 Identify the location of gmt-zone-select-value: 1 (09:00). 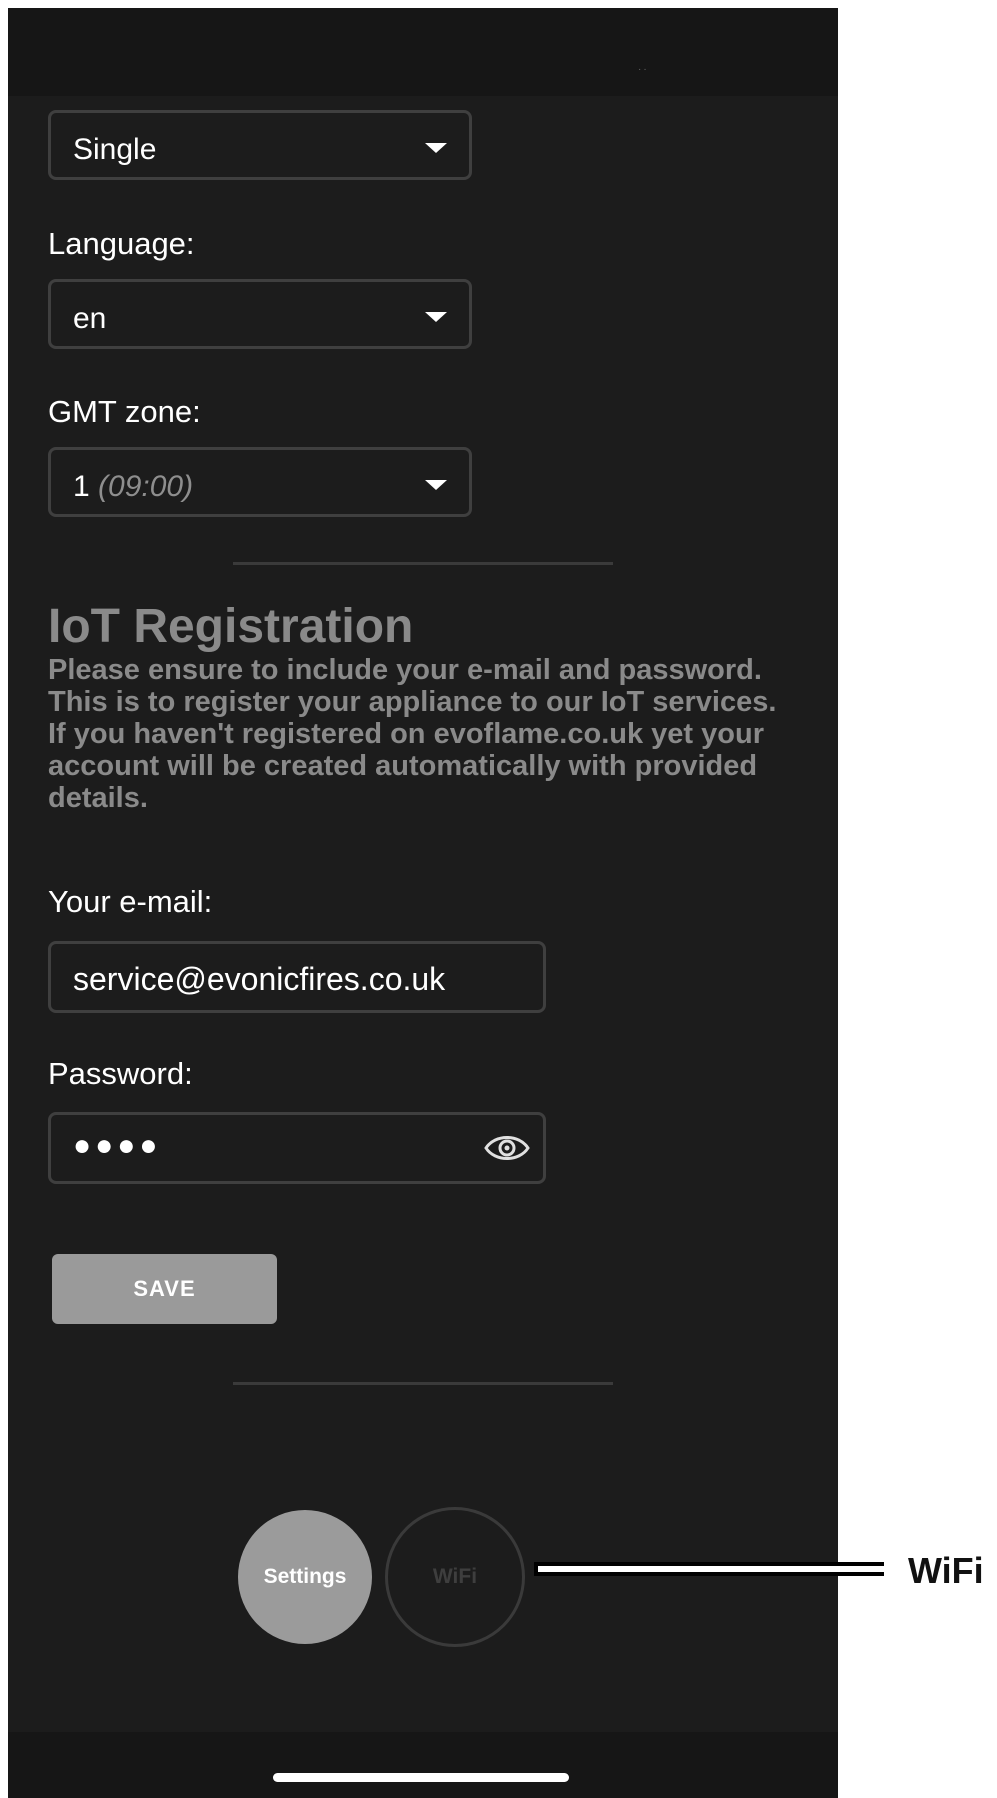
(133, 487).